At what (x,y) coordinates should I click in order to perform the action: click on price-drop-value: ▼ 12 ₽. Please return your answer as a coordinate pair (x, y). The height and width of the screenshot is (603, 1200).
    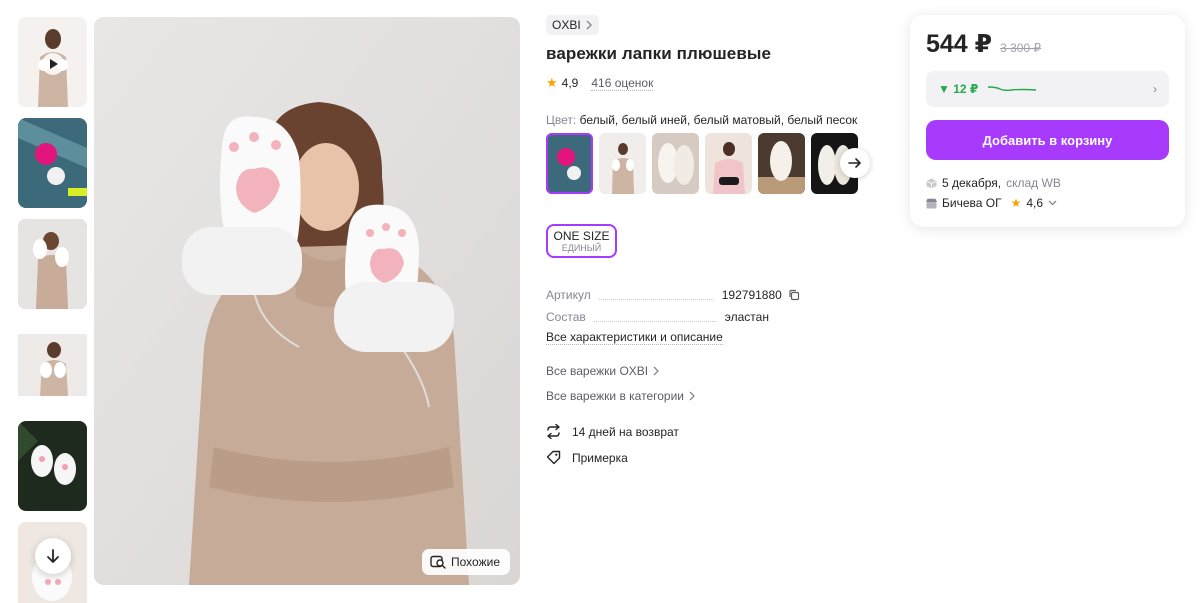
    Looking at the image, I should click on (958, 89).